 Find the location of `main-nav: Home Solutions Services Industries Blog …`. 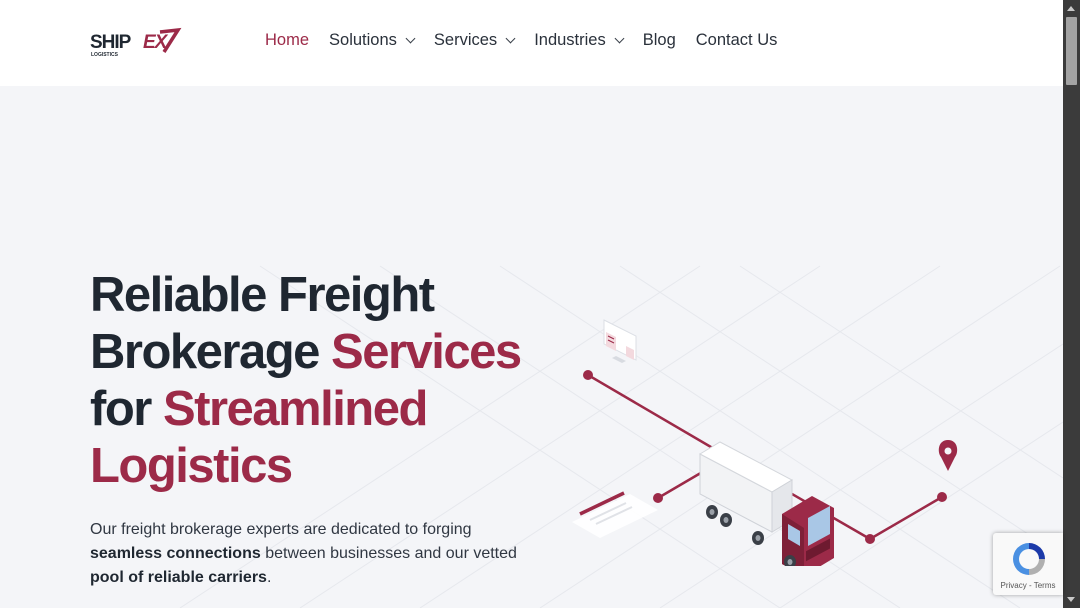

main-nav: Home Solutions Services Industries Blog … is located at coordinates (531, 40).